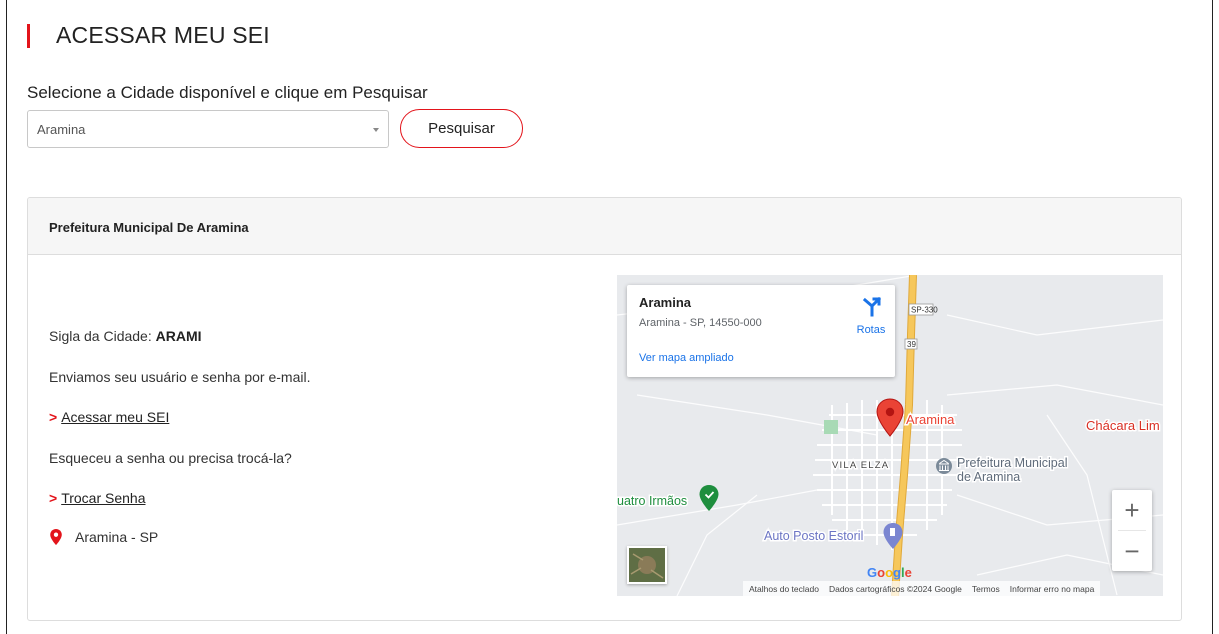 The height and width of the screenshot is (634, 1219). I want to click on city-location: Aramina - SP, so click(103, 537).